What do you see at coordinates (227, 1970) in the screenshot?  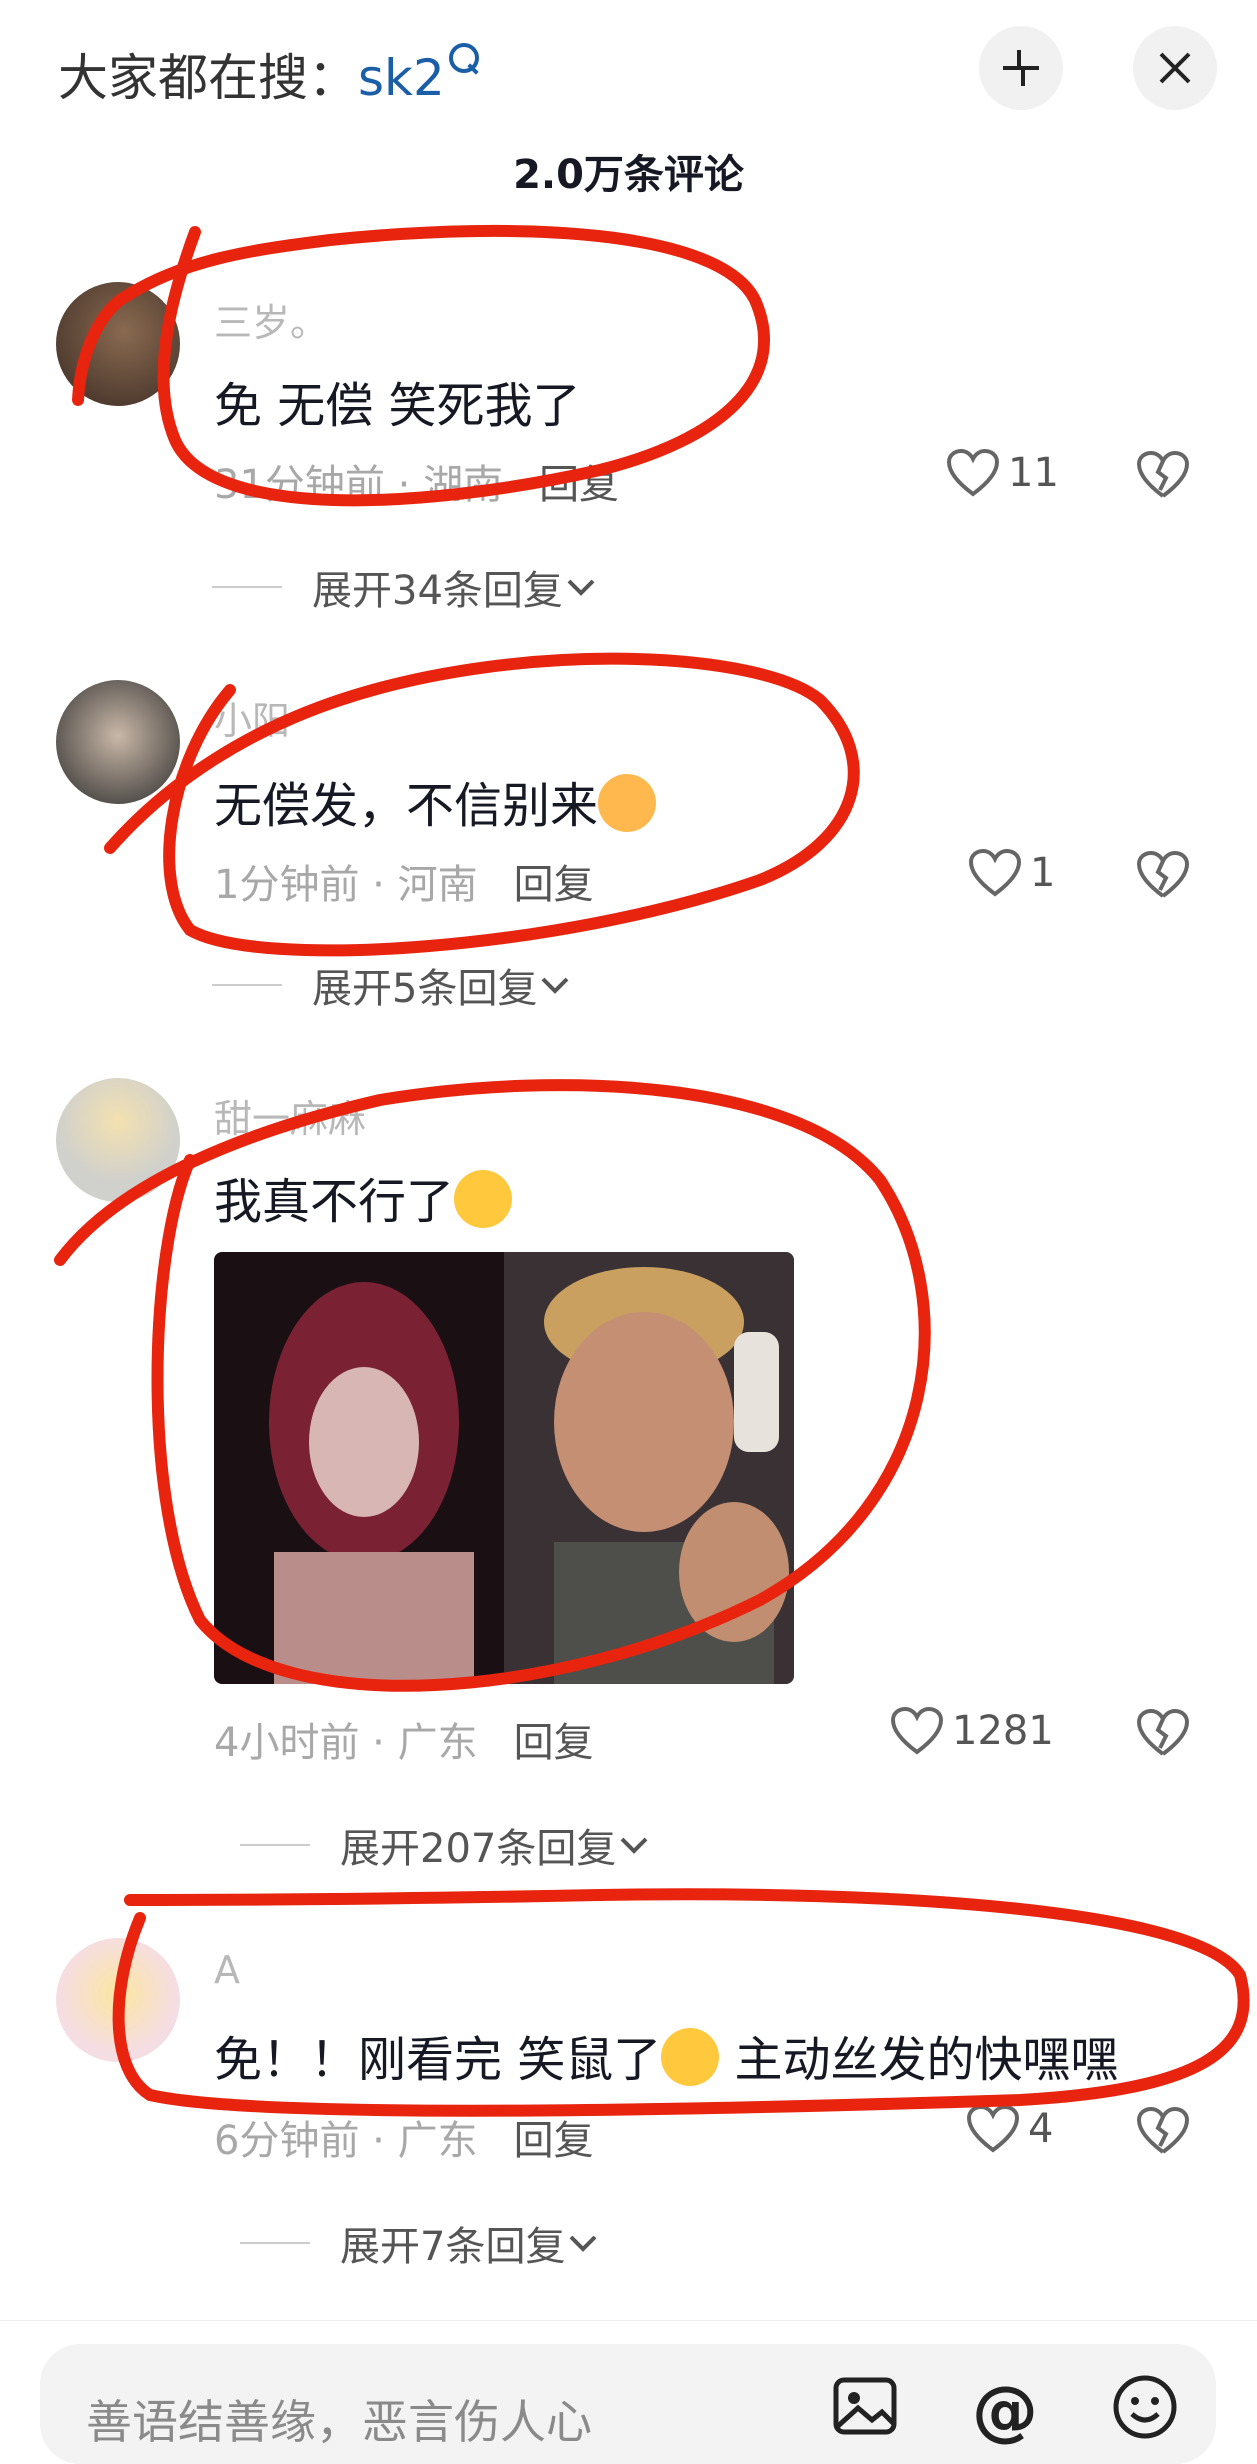 I see `comment-username: A` at bounding box center [227, 1970].